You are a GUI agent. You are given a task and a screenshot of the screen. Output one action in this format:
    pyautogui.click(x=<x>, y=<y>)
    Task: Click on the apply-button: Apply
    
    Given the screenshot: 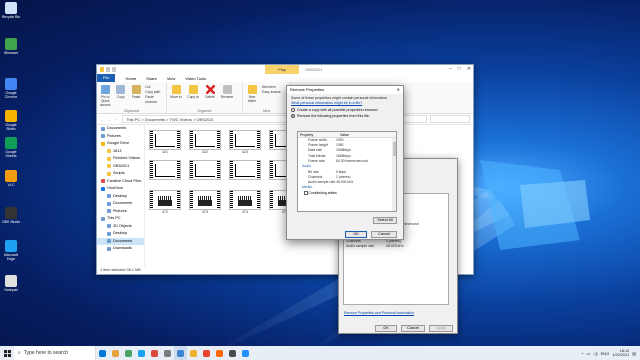 What is the action you would take?
    pyautogui.click(x=441, y=328)
    